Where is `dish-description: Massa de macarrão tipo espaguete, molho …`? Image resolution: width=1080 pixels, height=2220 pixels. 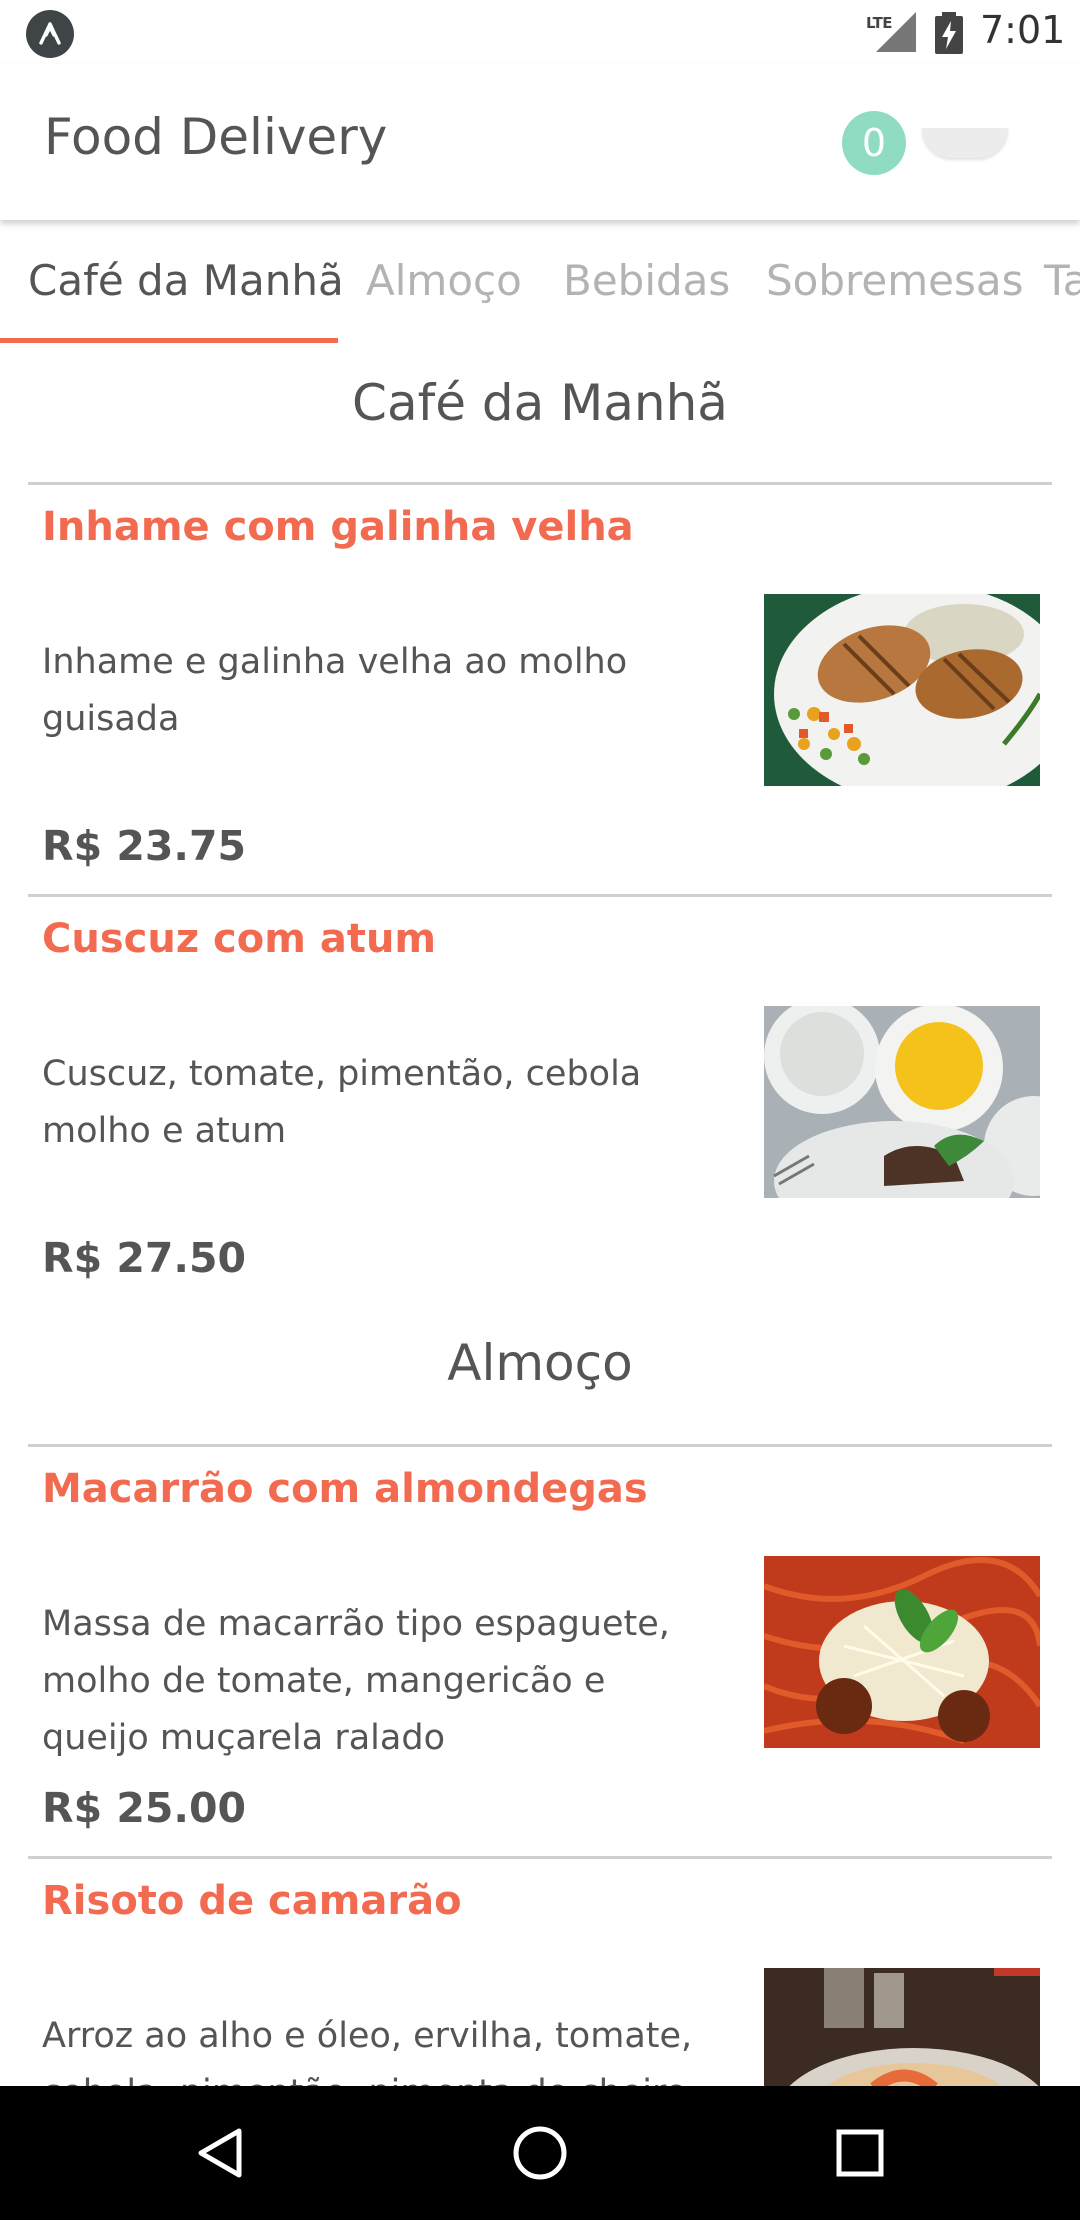
dish-description: Massa de macarrão tipo espaguete, molho … is located at coordinates (356, 1681).